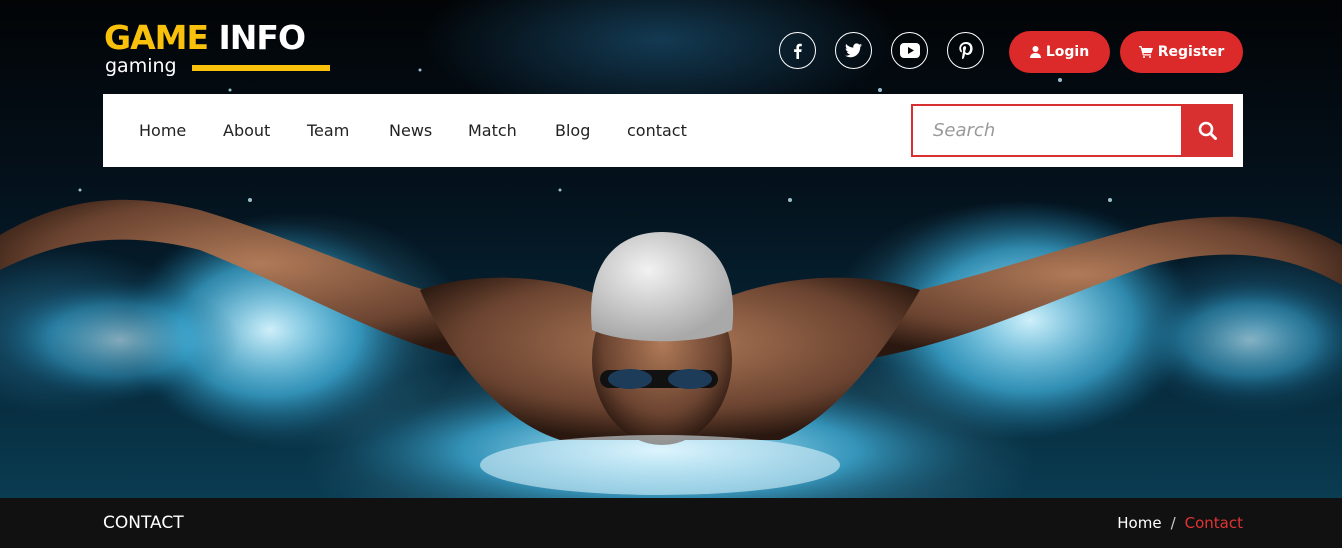 Image resolution: width=1342 pixels, height=548 pixels. I want to click on logo-subtitle: gaming, so click(141, 66).